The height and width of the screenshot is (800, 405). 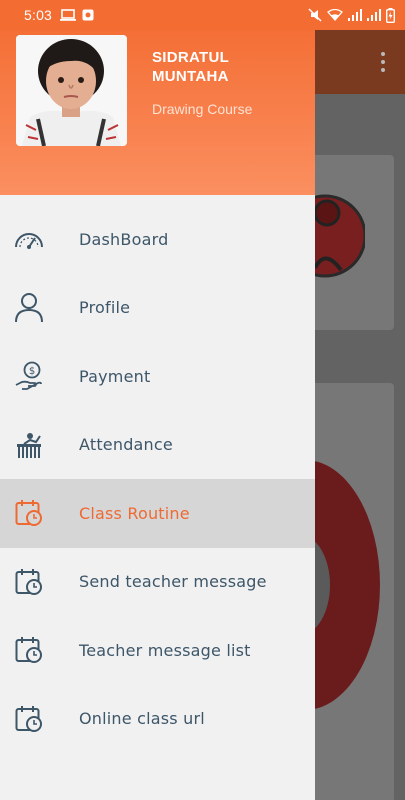 I want to click on menu-item-dashboard: DashBoard, so click(x=157, y=239).